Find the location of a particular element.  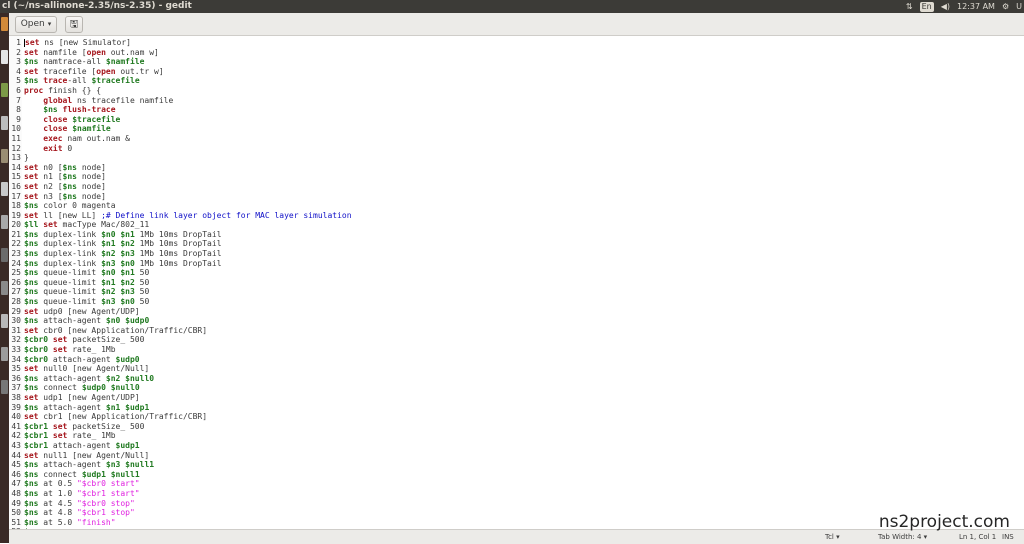

clock: 12:37 AM is located at coordinates (976, 6).